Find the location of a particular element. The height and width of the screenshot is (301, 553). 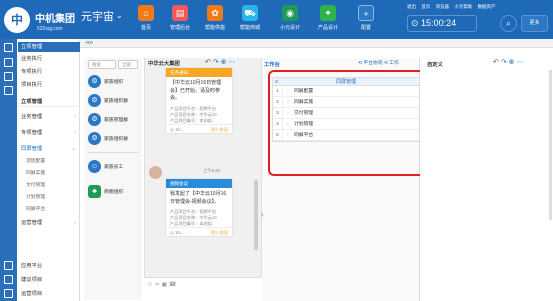

clock-icon: ⊙ is located at coordinates (416, 23).